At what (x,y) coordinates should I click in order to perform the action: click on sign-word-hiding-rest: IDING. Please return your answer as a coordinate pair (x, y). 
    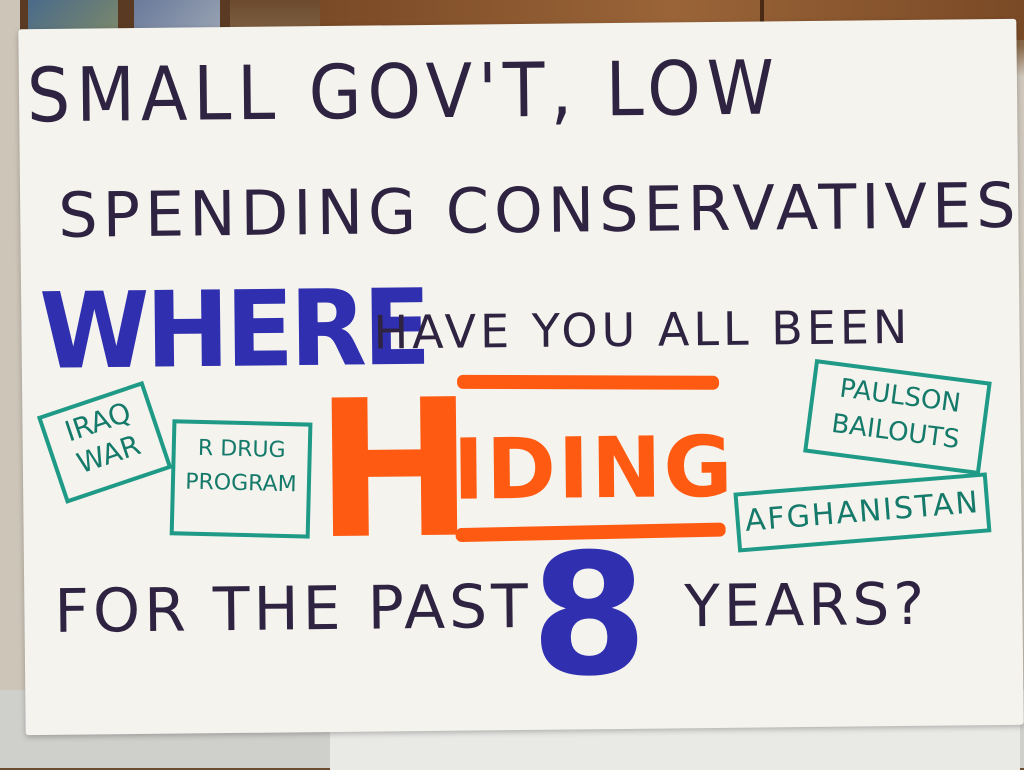
    Looking at the image, I should click on (593, 468).